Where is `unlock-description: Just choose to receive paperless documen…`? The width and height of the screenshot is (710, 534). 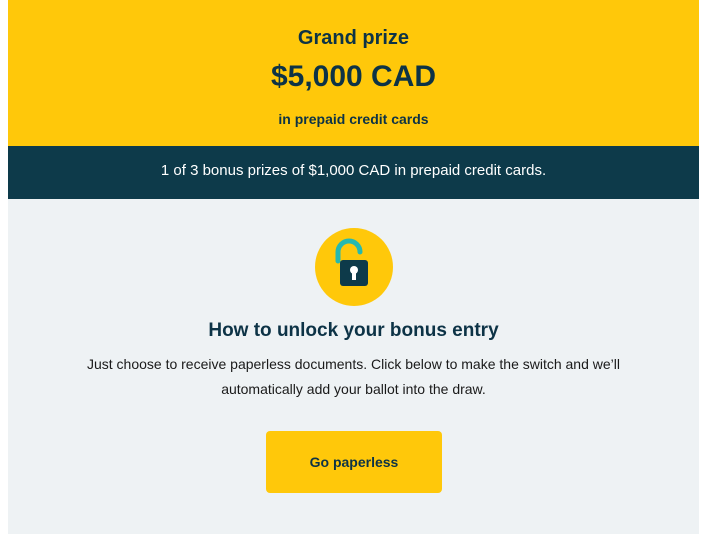 unlock-description: Just choose to receive paperless documen… is located at coordinates (353, 376).